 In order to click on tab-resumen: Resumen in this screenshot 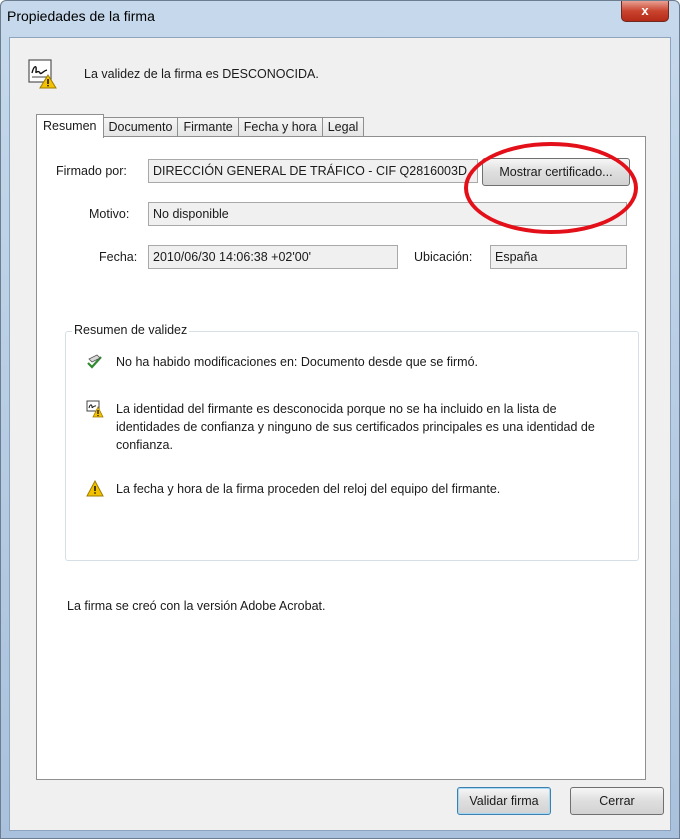, I will do `click(70, 126)`.